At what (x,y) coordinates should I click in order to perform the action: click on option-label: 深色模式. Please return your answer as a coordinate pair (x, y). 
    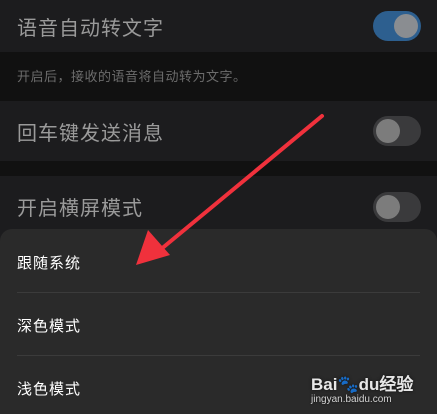
    Looking at the image, I should click on (49, 325).